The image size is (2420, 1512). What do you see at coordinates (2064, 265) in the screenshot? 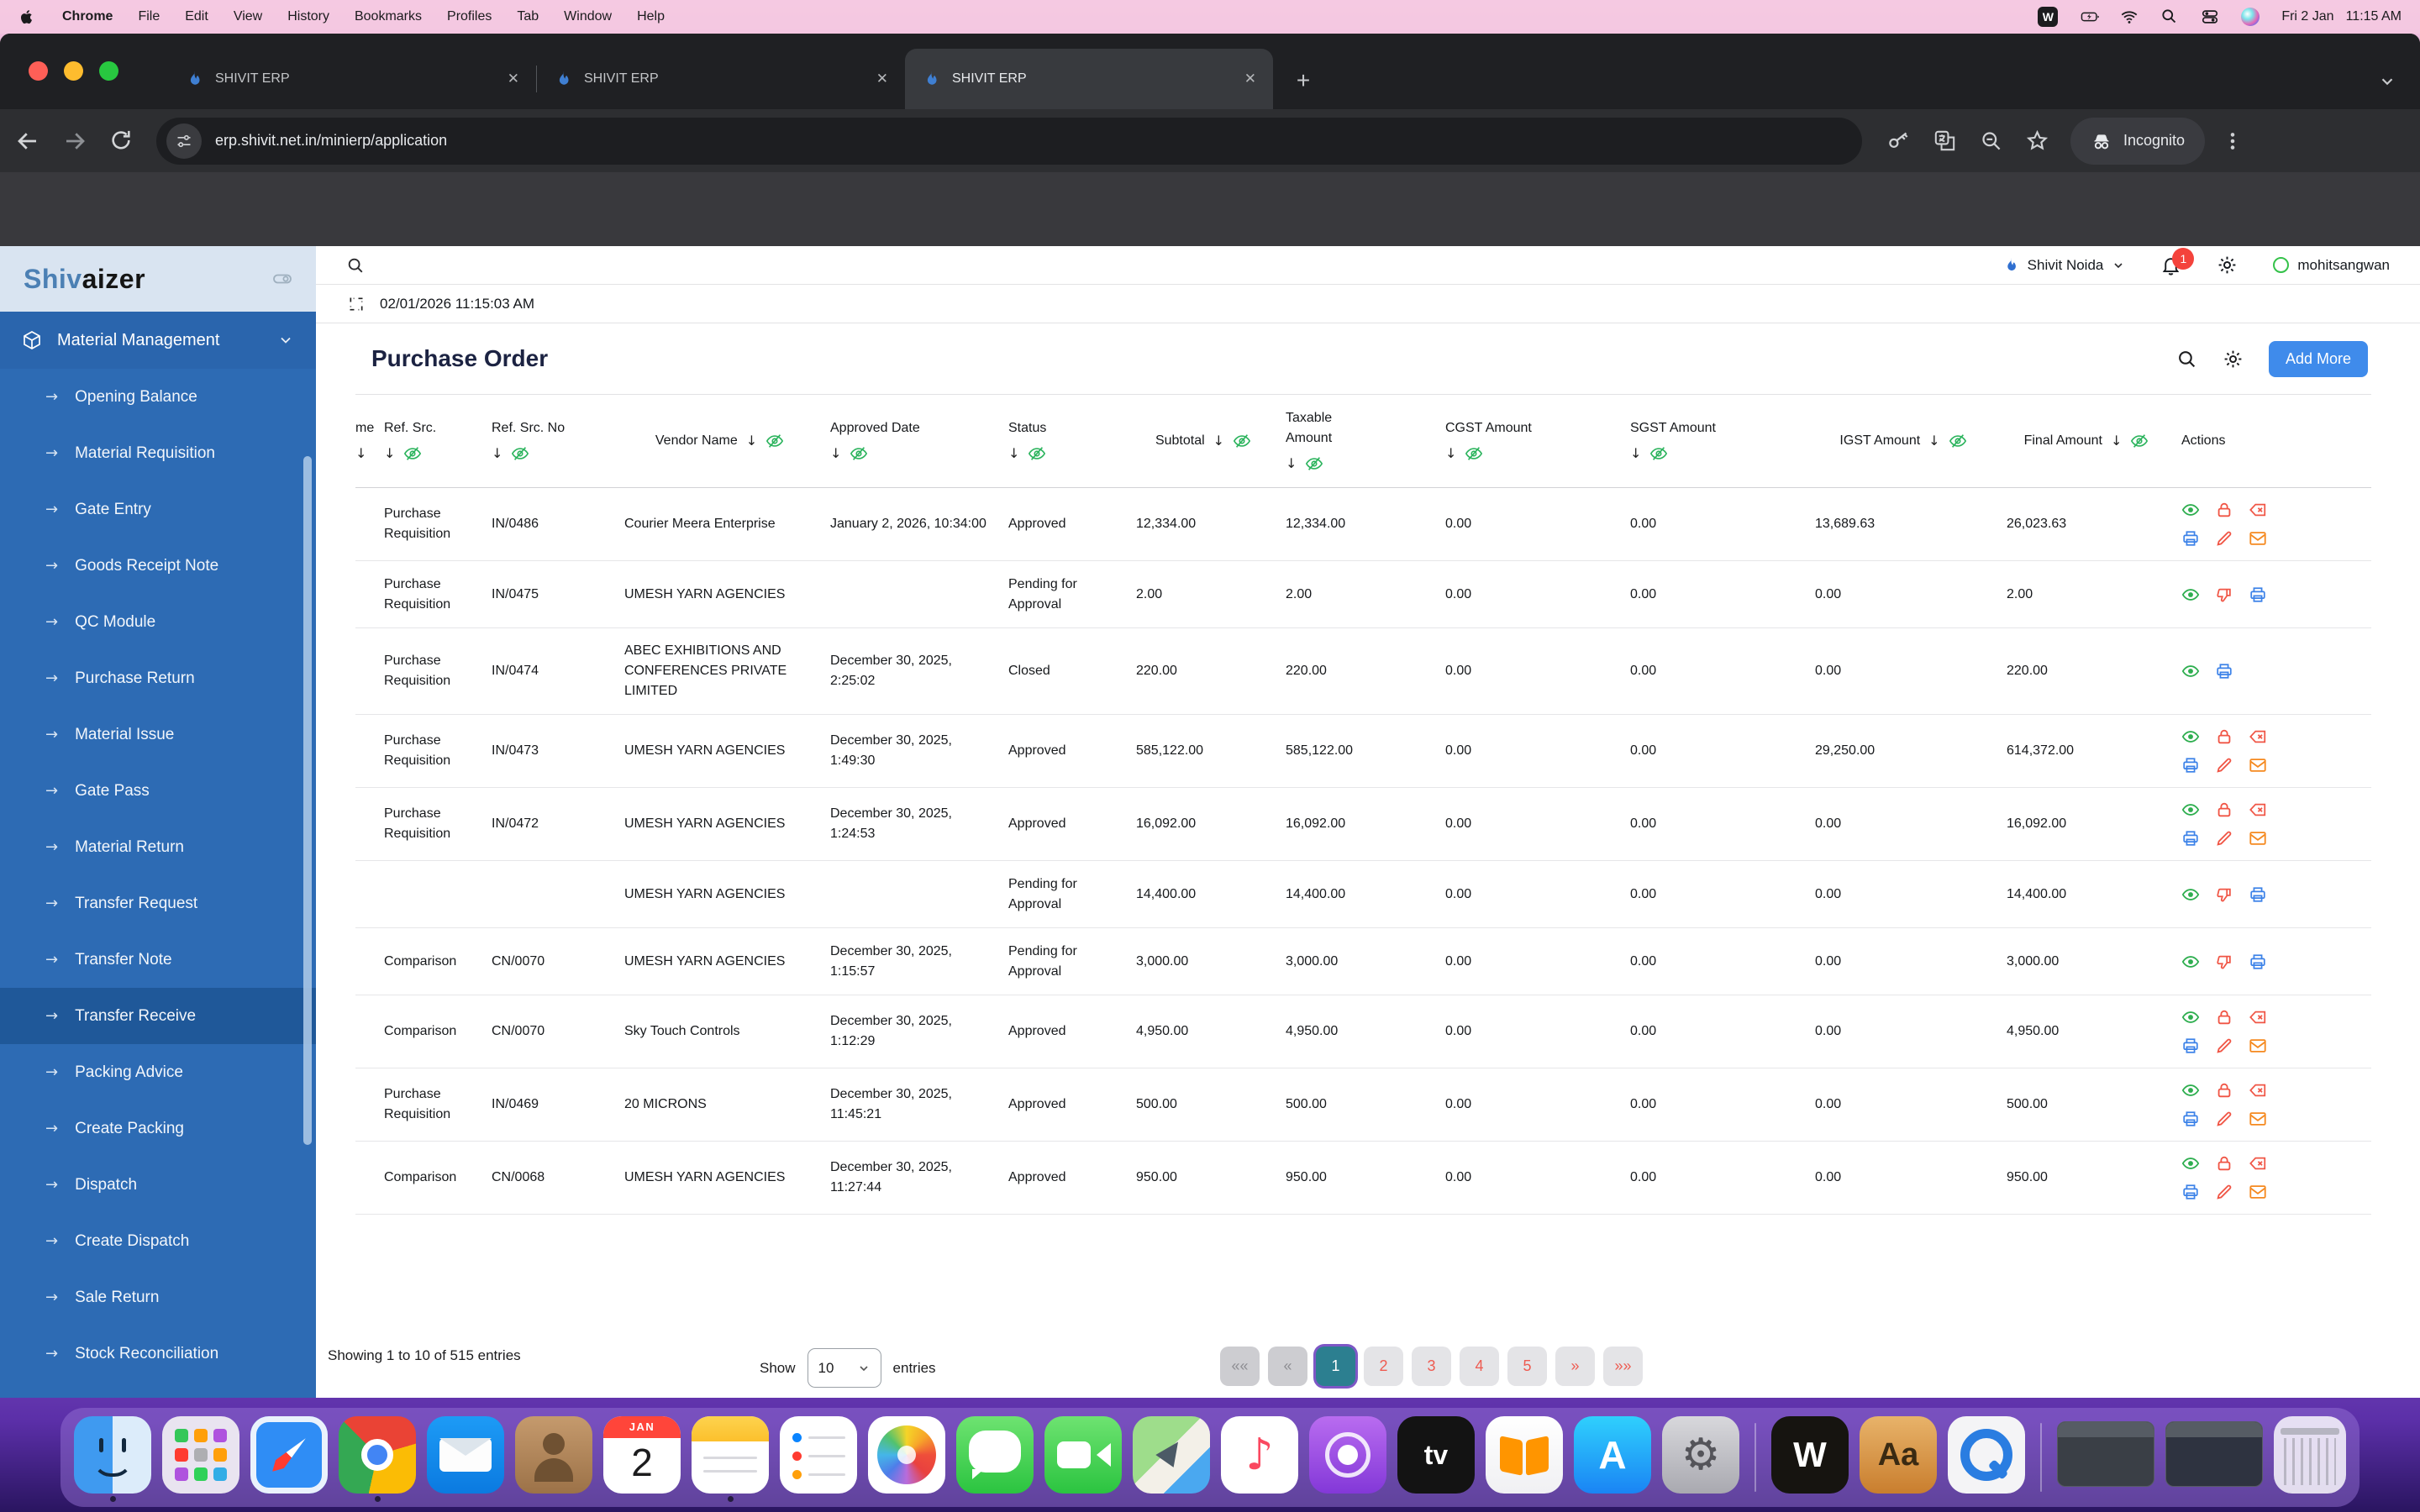
I see `company-selector: Shivit Noida` at bounding box center [2064, 265].